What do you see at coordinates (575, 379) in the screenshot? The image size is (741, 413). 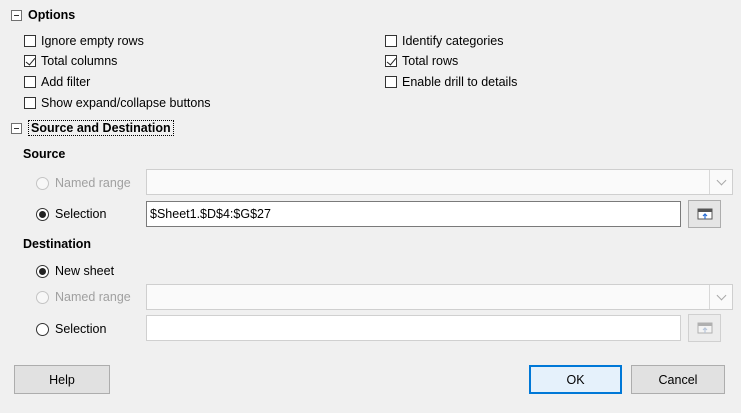 I see `ok-button: OK` at bounding box center [575, 379].